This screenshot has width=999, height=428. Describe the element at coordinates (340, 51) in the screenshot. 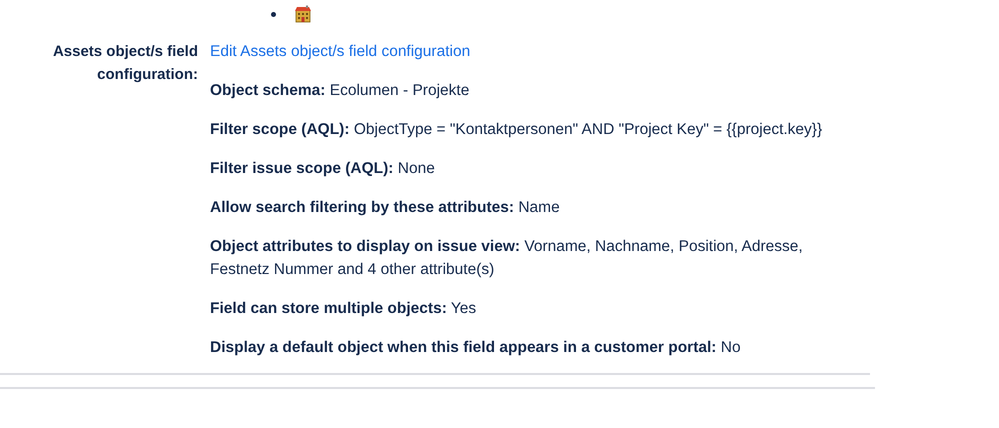

I see `edit-configuration-link: Edit Assets object/s field configuration` at that location.